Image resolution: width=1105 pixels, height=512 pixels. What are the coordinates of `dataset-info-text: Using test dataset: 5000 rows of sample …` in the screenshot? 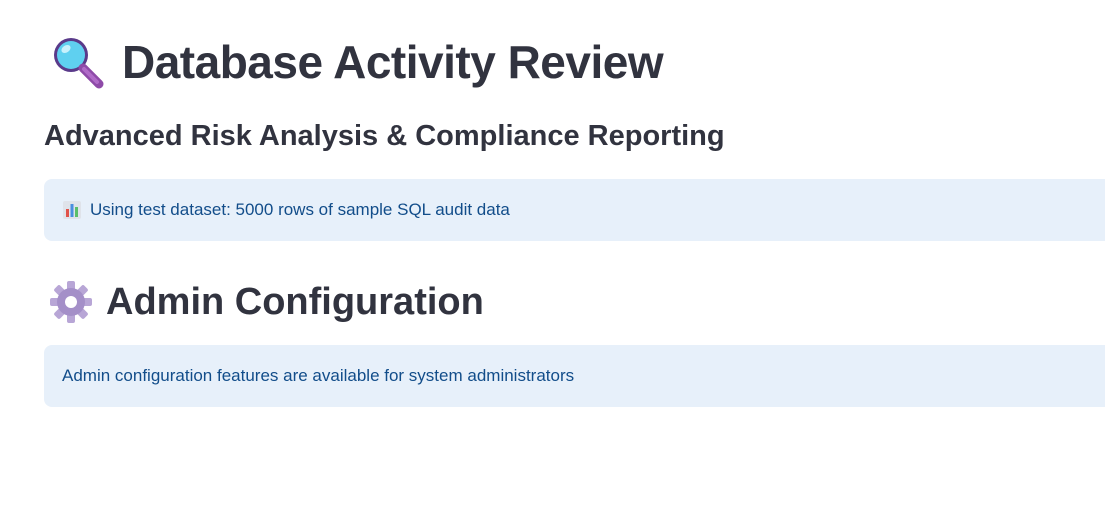 It's located at (300, 209).